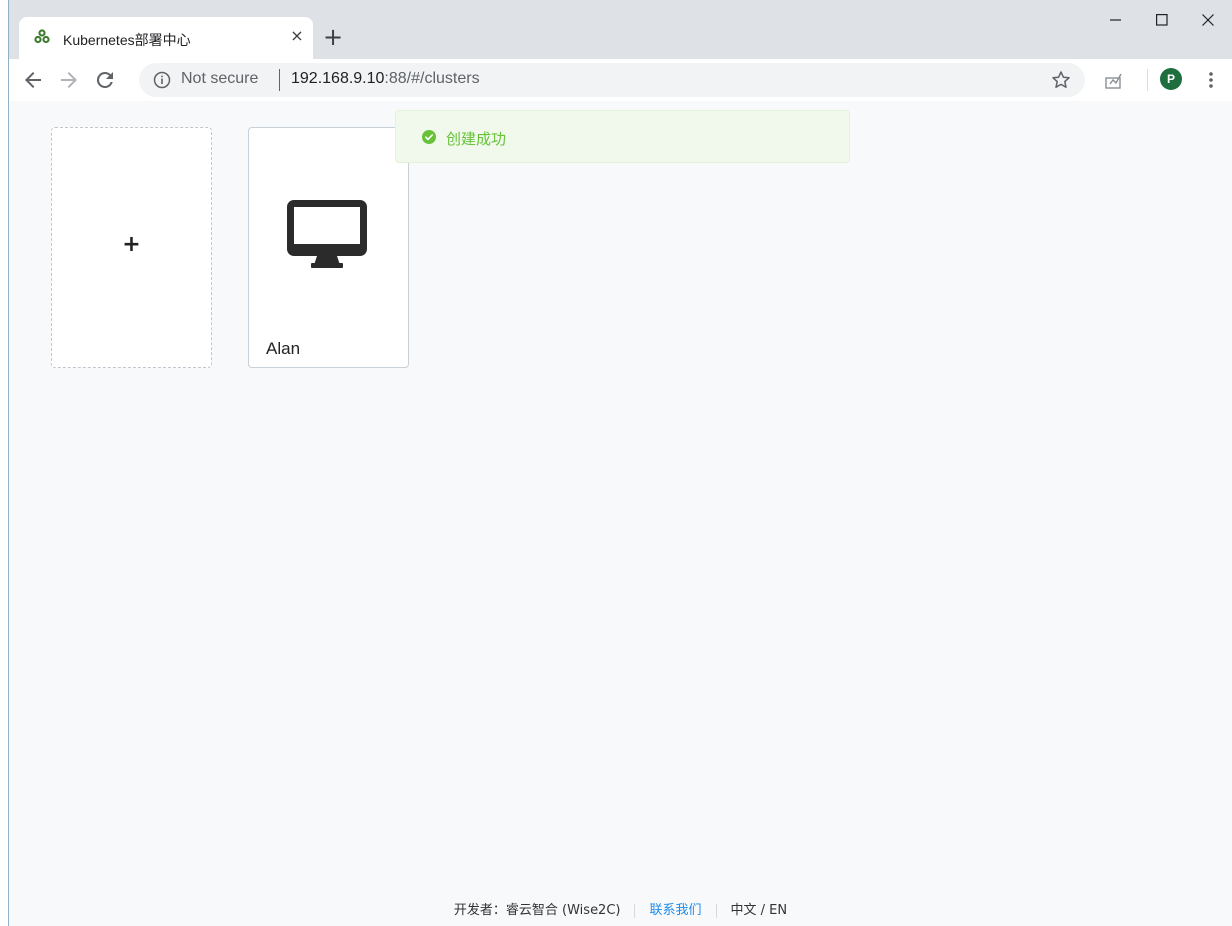  I want to click on profile-avatar: P, so click(1171, 79).